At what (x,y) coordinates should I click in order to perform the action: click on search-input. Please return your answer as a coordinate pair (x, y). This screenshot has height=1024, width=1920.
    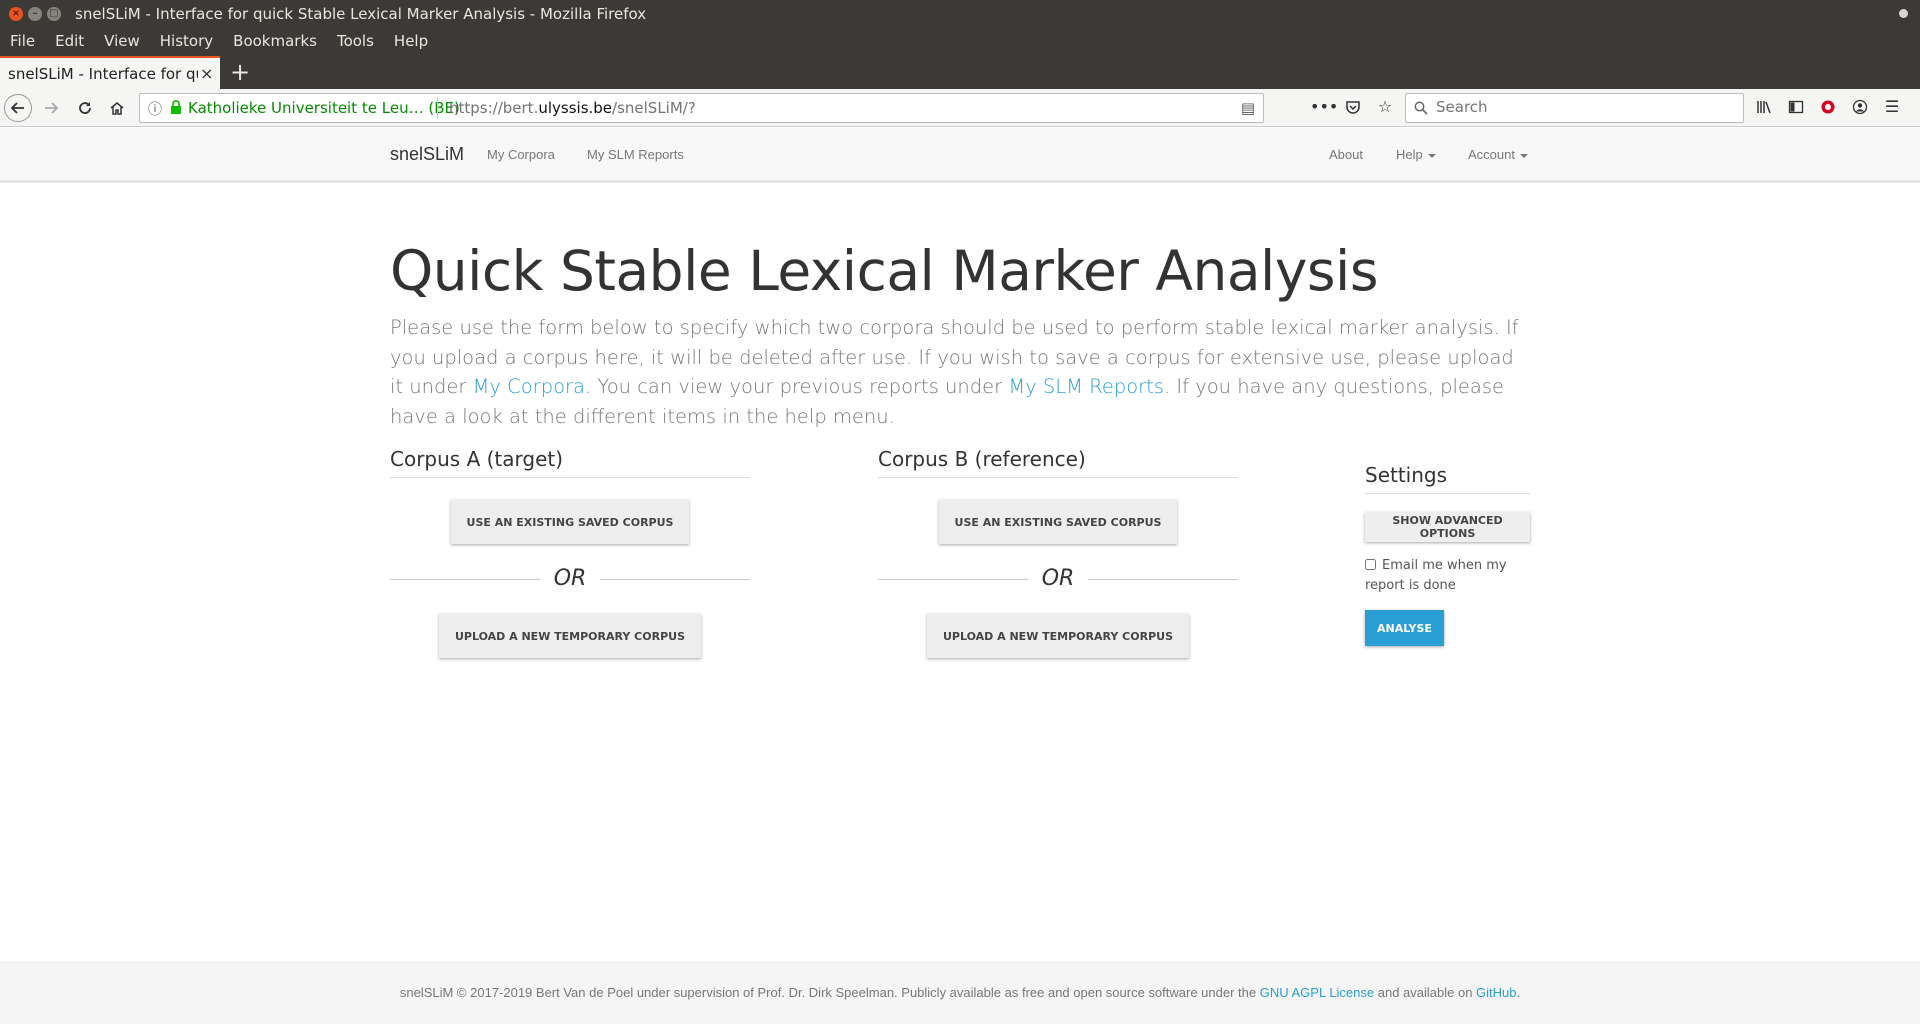
    Looking at the image, I should click on (1586, 107).